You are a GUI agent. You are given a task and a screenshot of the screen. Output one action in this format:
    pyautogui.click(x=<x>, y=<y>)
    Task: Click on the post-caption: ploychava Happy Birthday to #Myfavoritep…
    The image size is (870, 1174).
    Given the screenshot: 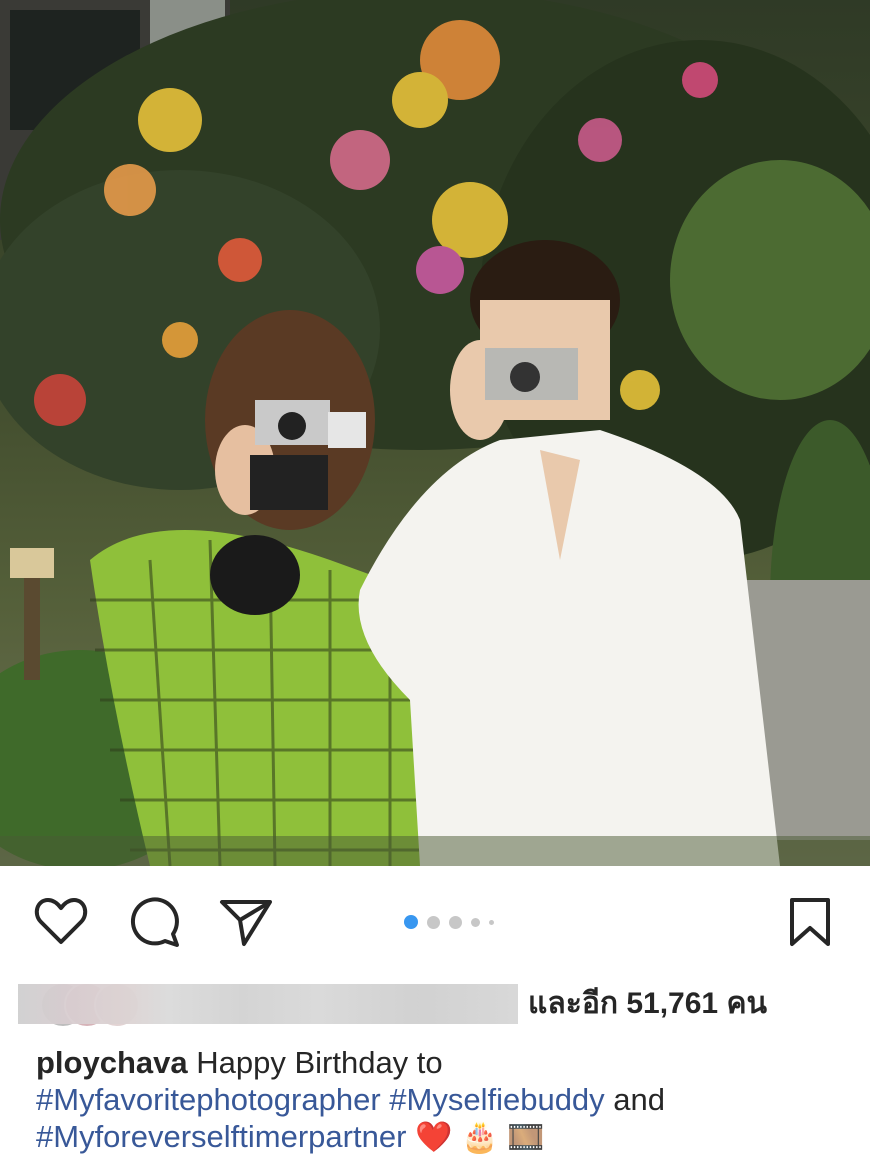 What is the action you would take?
    pyautogui.click(x=441, y=1100)
    